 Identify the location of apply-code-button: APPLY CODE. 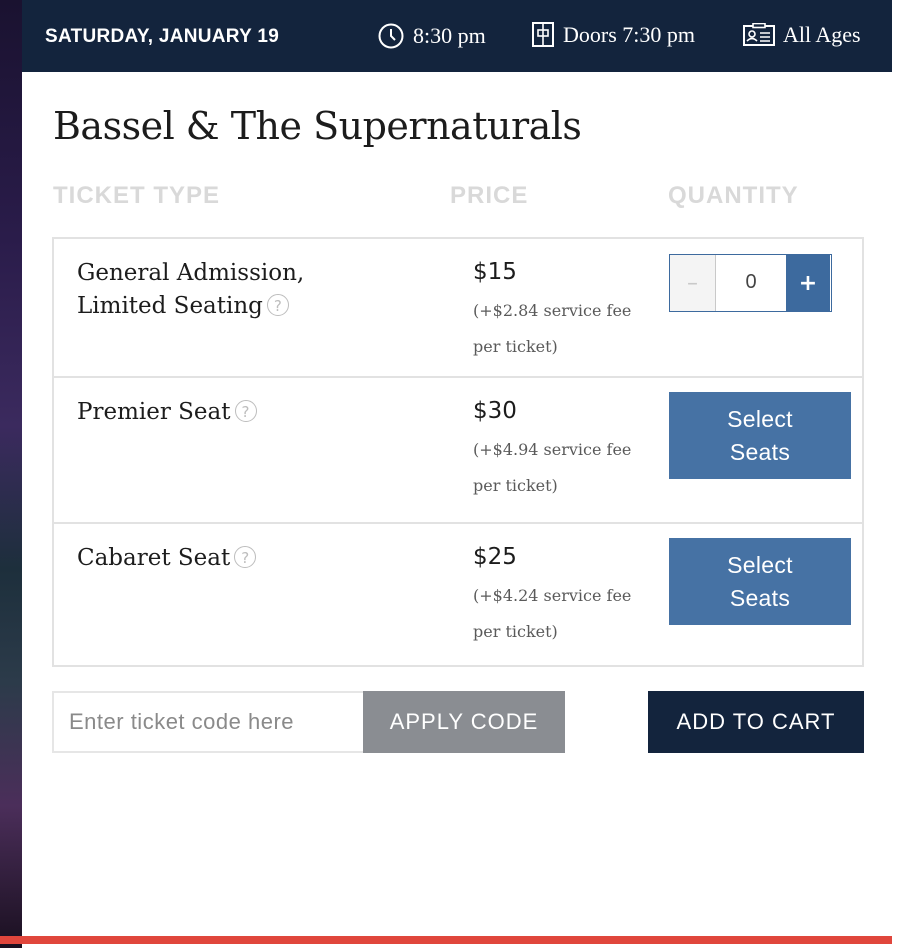
(464, 722).